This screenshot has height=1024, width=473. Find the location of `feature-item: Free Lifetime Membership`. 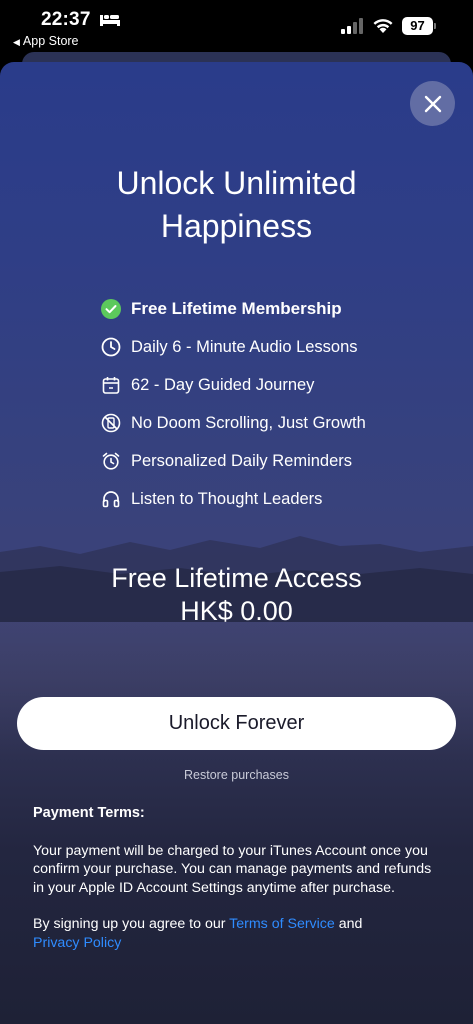

feature-item: Free Lifetime Membership is located at coordinates (265, 309).